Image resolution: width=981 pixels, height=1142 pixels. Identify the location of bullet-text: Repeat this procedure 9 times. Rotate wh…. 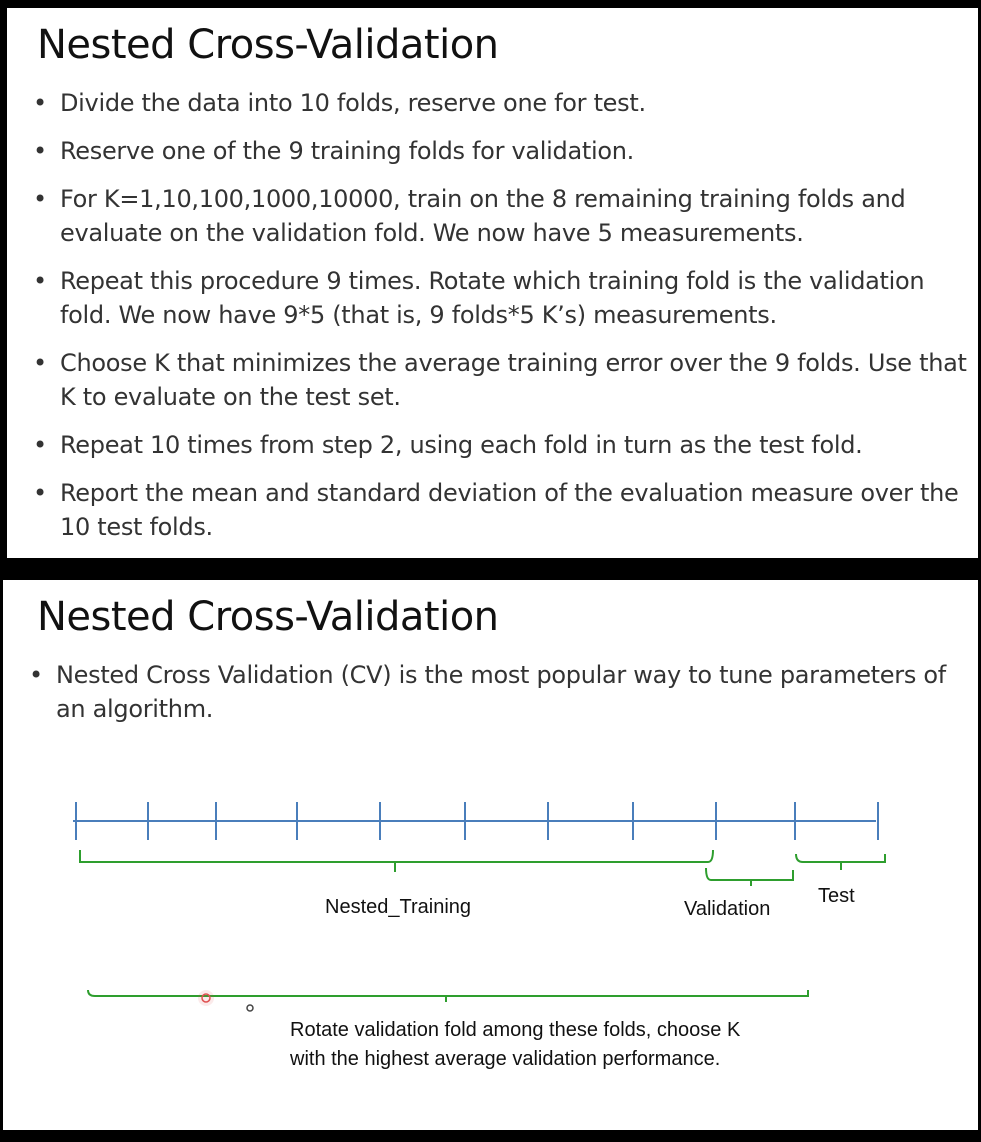
(492, 298).